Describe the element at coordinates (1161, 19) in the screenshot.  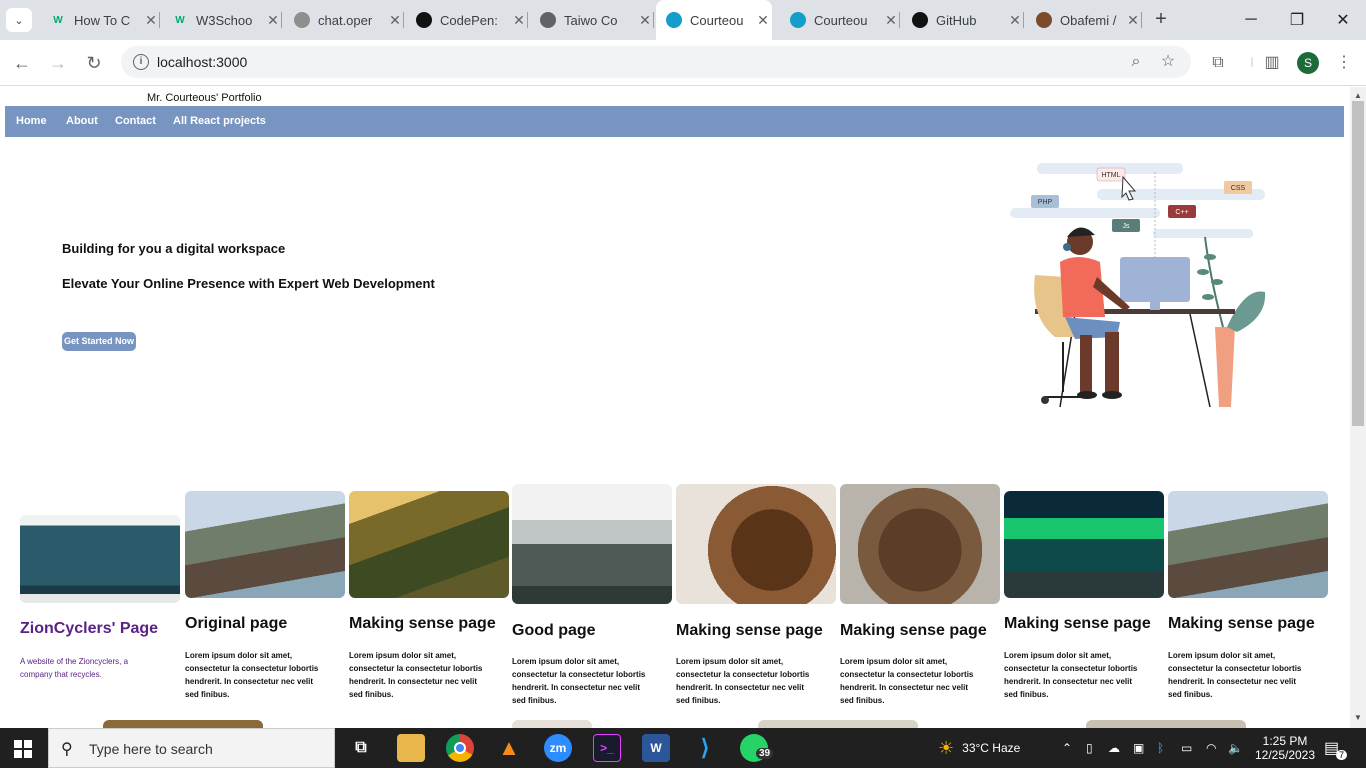
I see `new-tab-button: +` at that location.